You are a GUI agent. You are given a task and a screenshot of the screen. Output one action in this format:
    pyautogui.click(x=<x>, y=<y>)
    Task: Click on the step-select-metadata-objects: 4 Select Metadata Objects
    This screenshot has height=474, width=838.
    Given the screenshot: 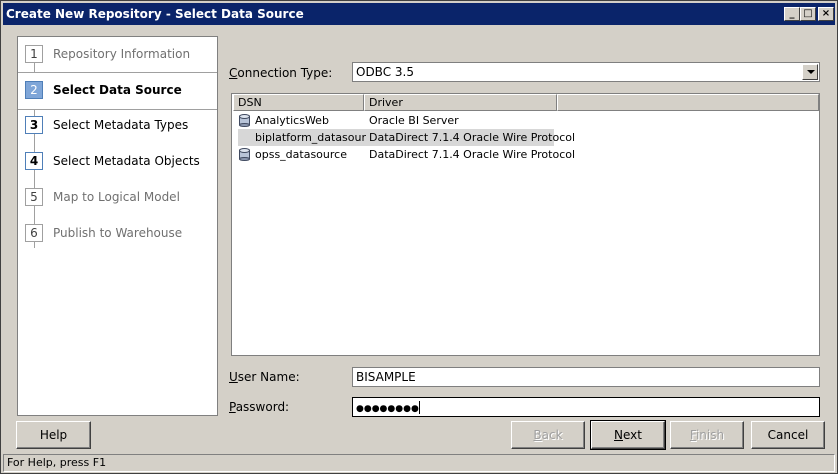 What is the action you would take?
    pyautogui.click(x=117, y=162)
    